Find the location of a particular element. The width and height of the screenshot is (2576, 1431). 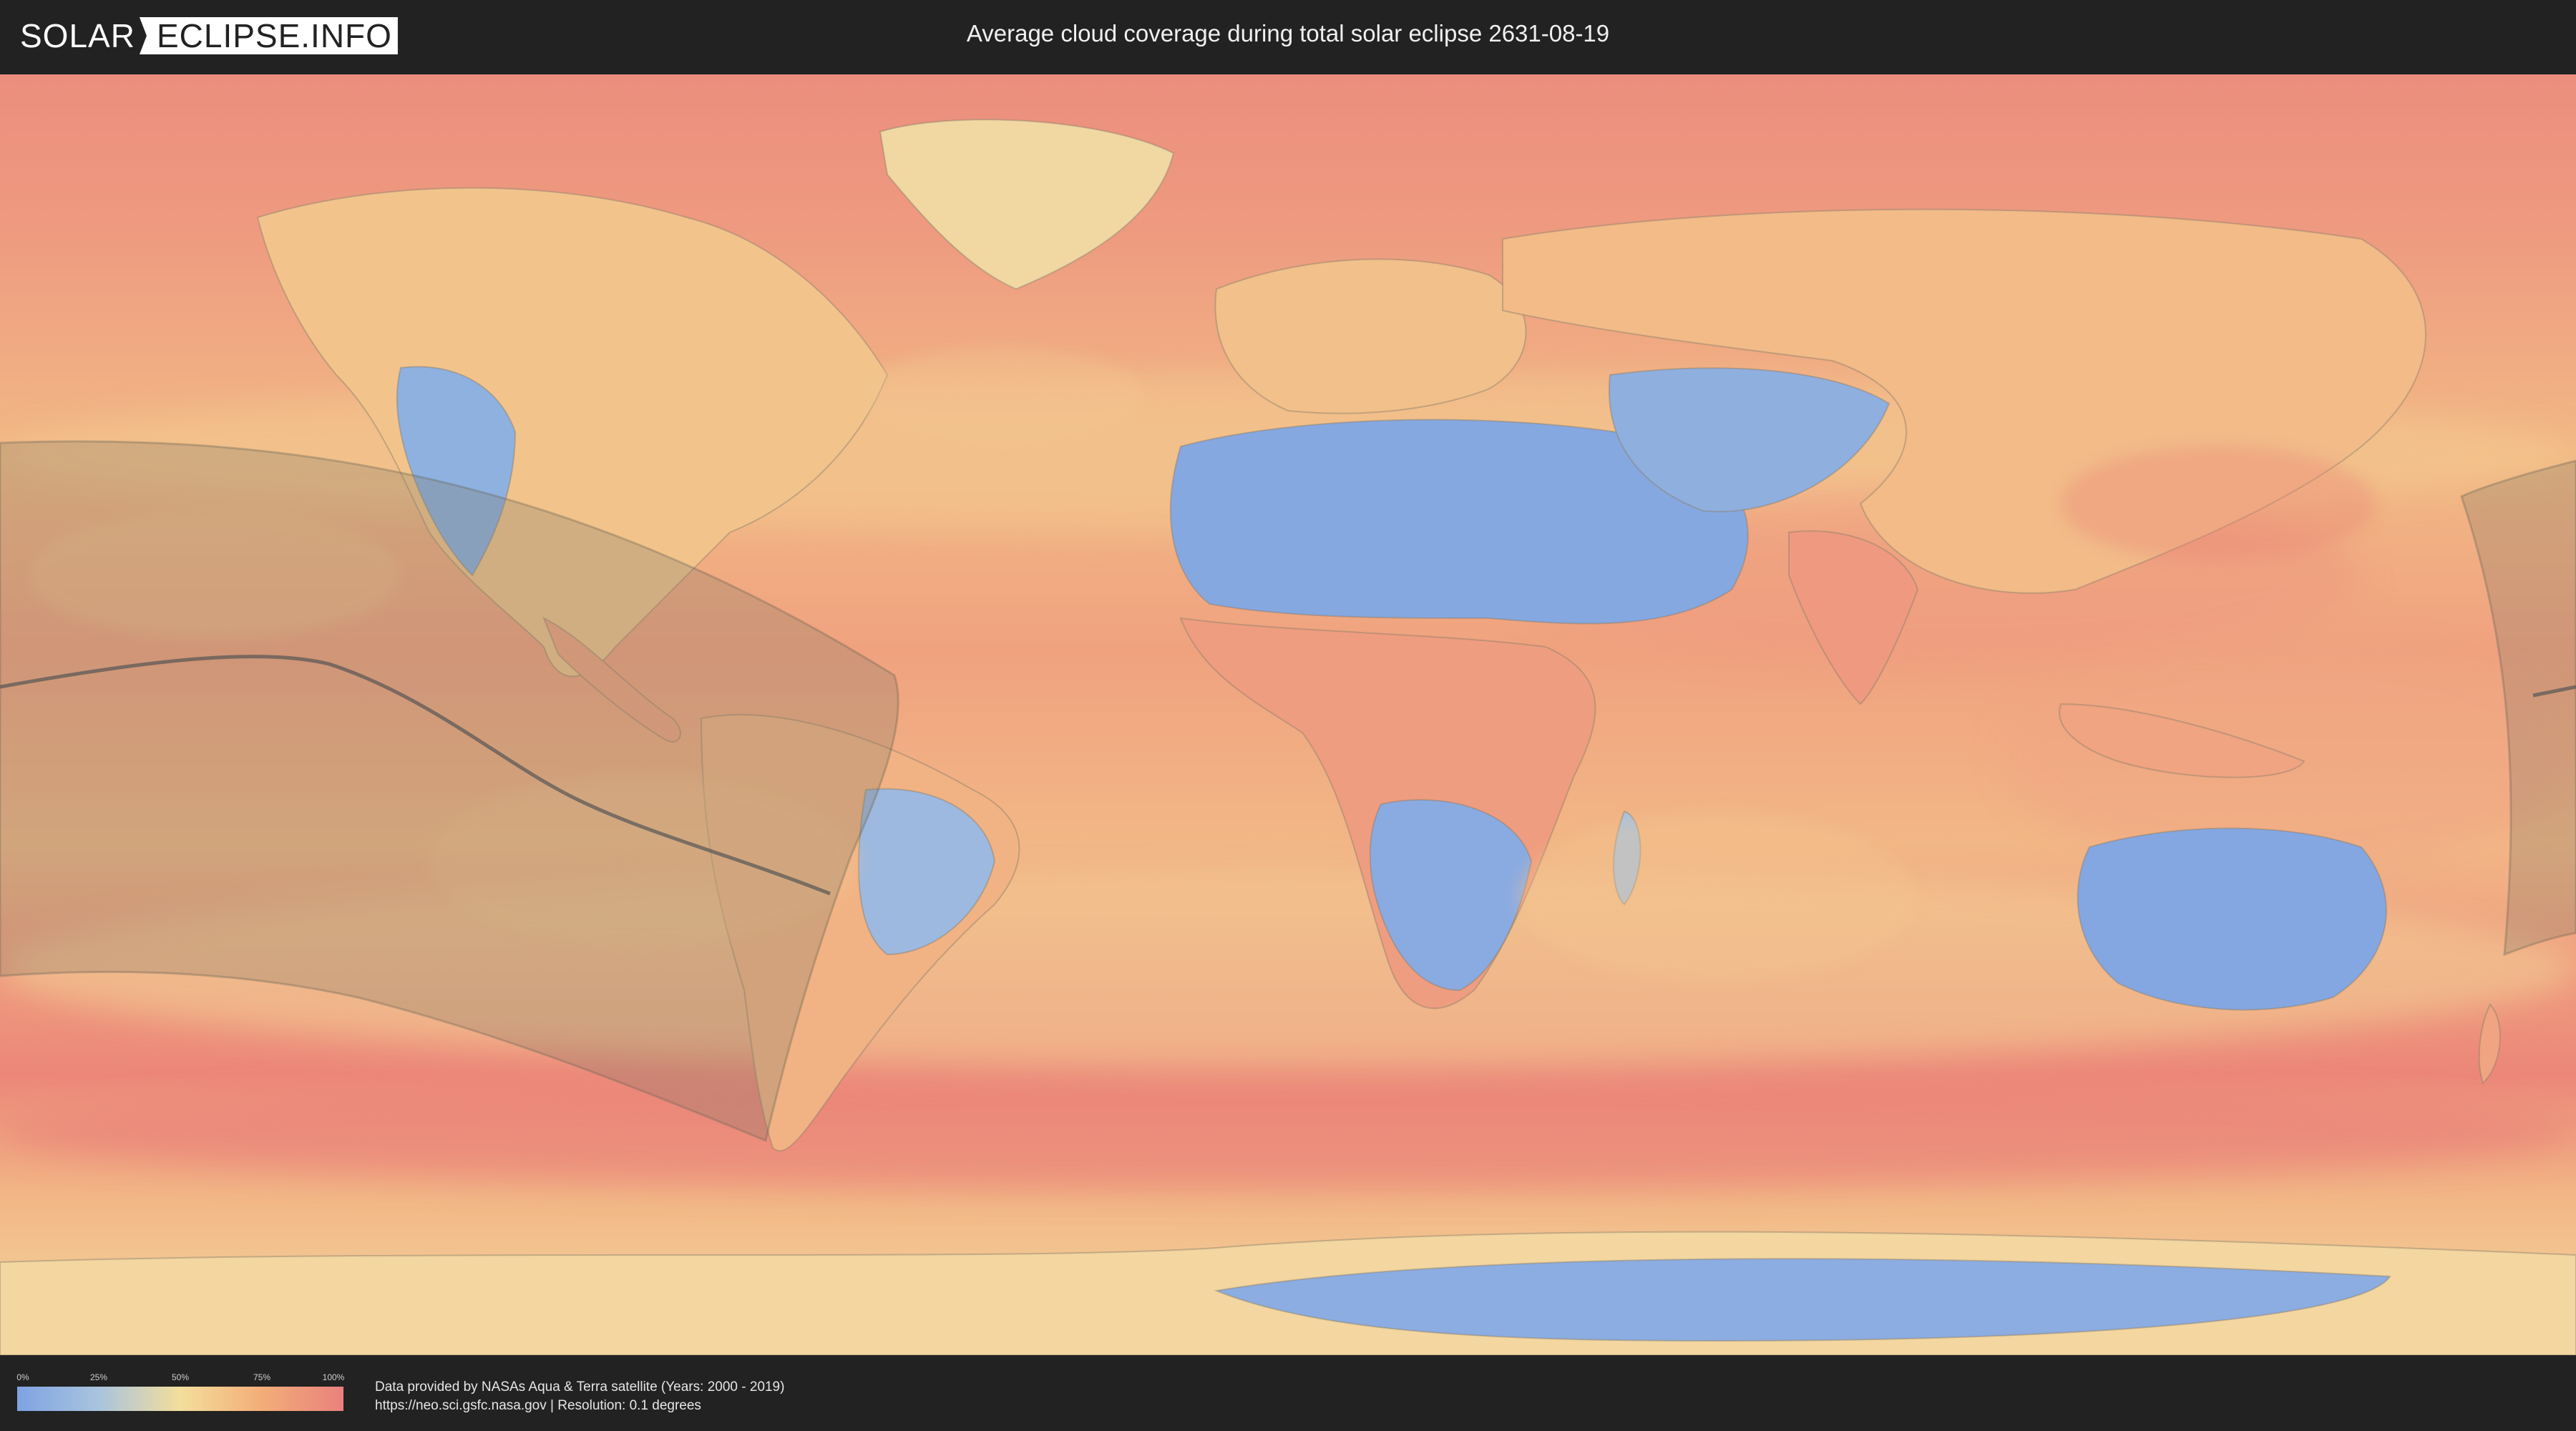

legend-tick-0: 0% is located at coordinates (22, 1377).